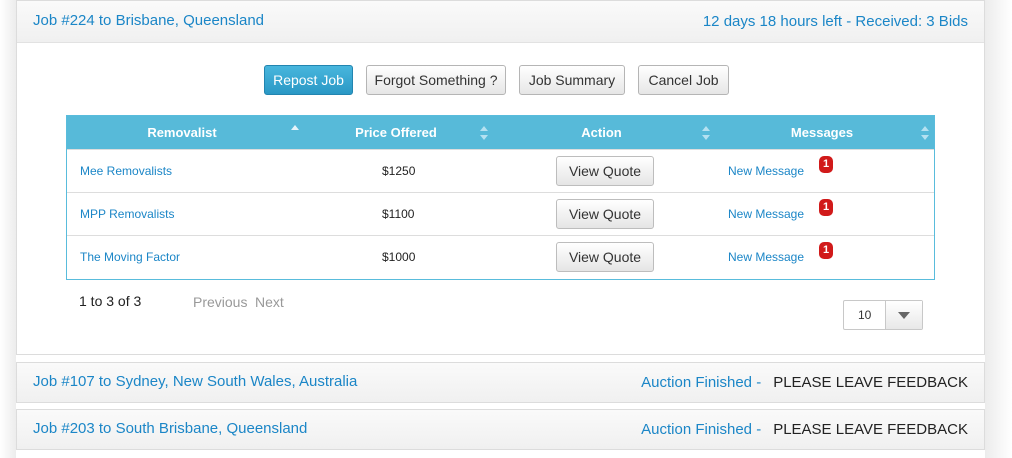 This screenshot has width=1012, height=458. I want to click on pager-info: 1 to 3 of 3, so click(110, 301).